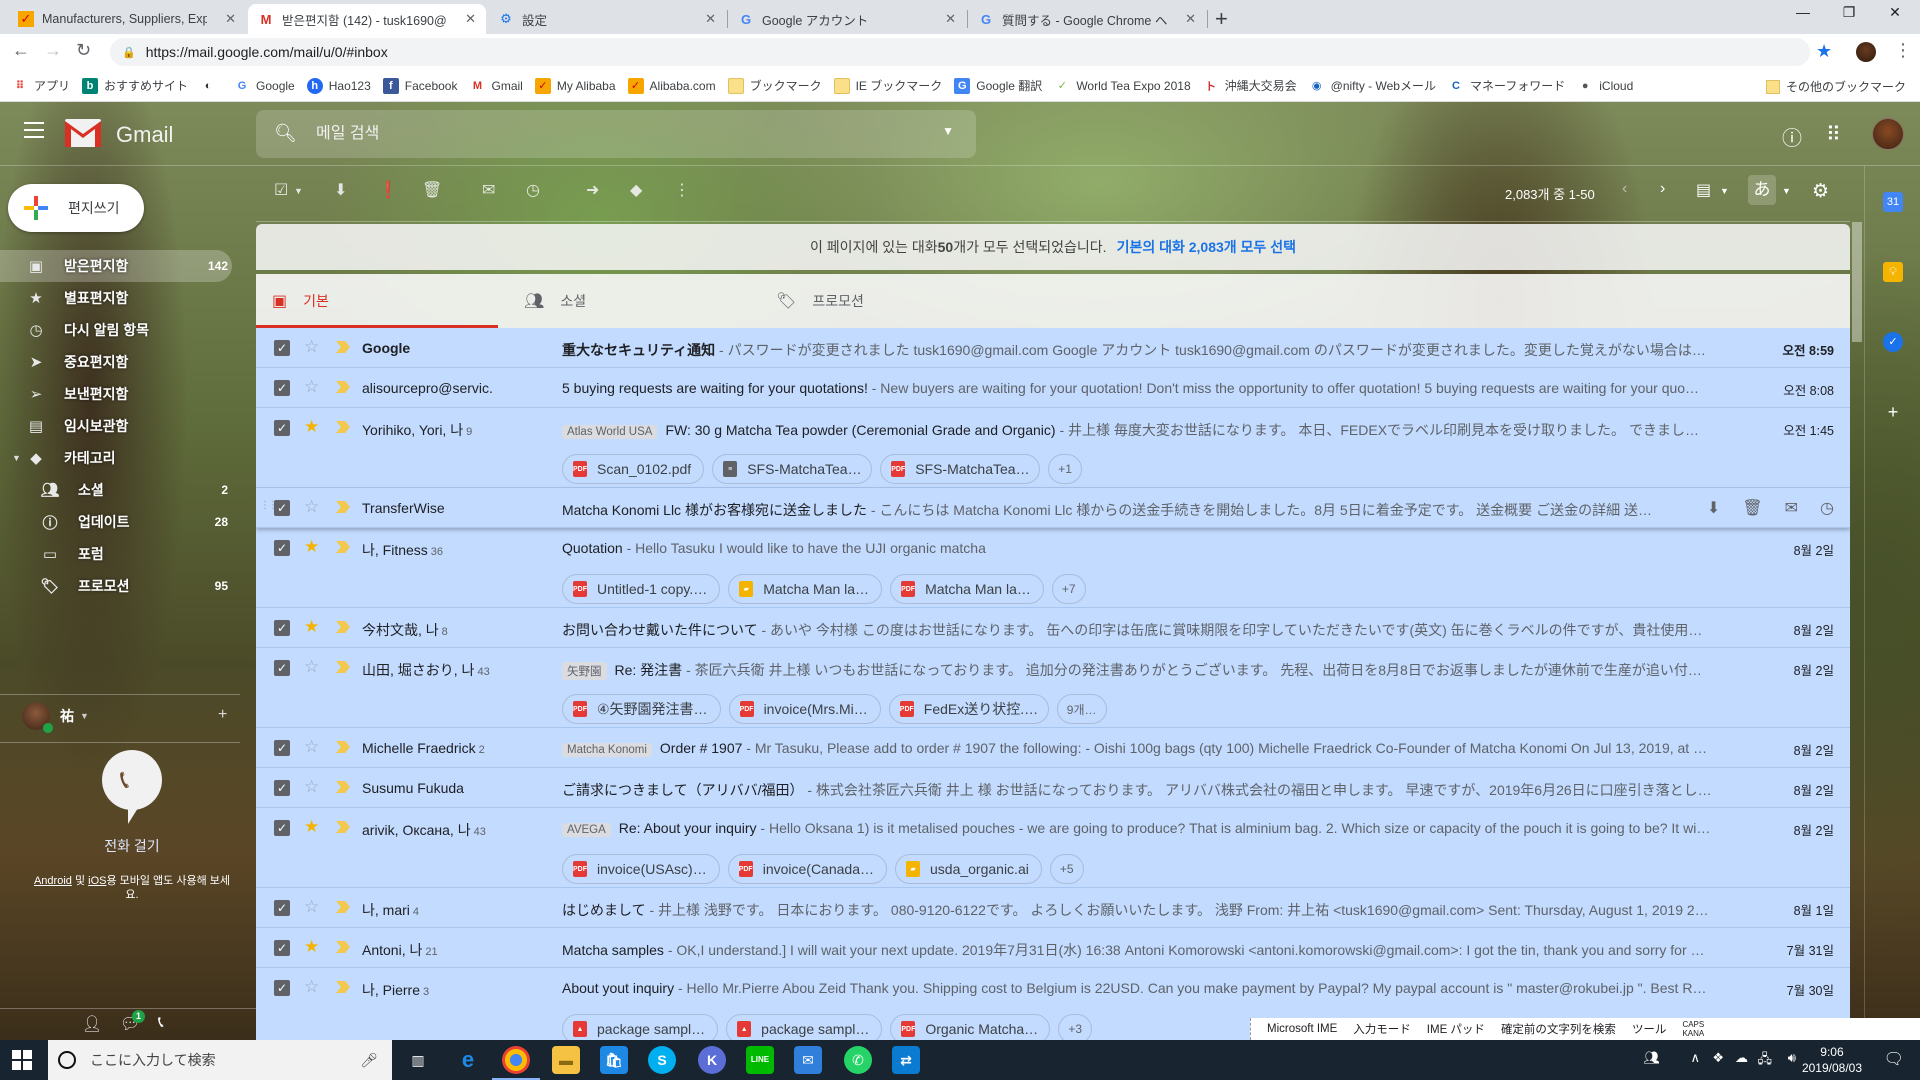  Describe the element at coordinates (1713, 508) in the screenshot. I see `archive-icon: ⬇` at that location.